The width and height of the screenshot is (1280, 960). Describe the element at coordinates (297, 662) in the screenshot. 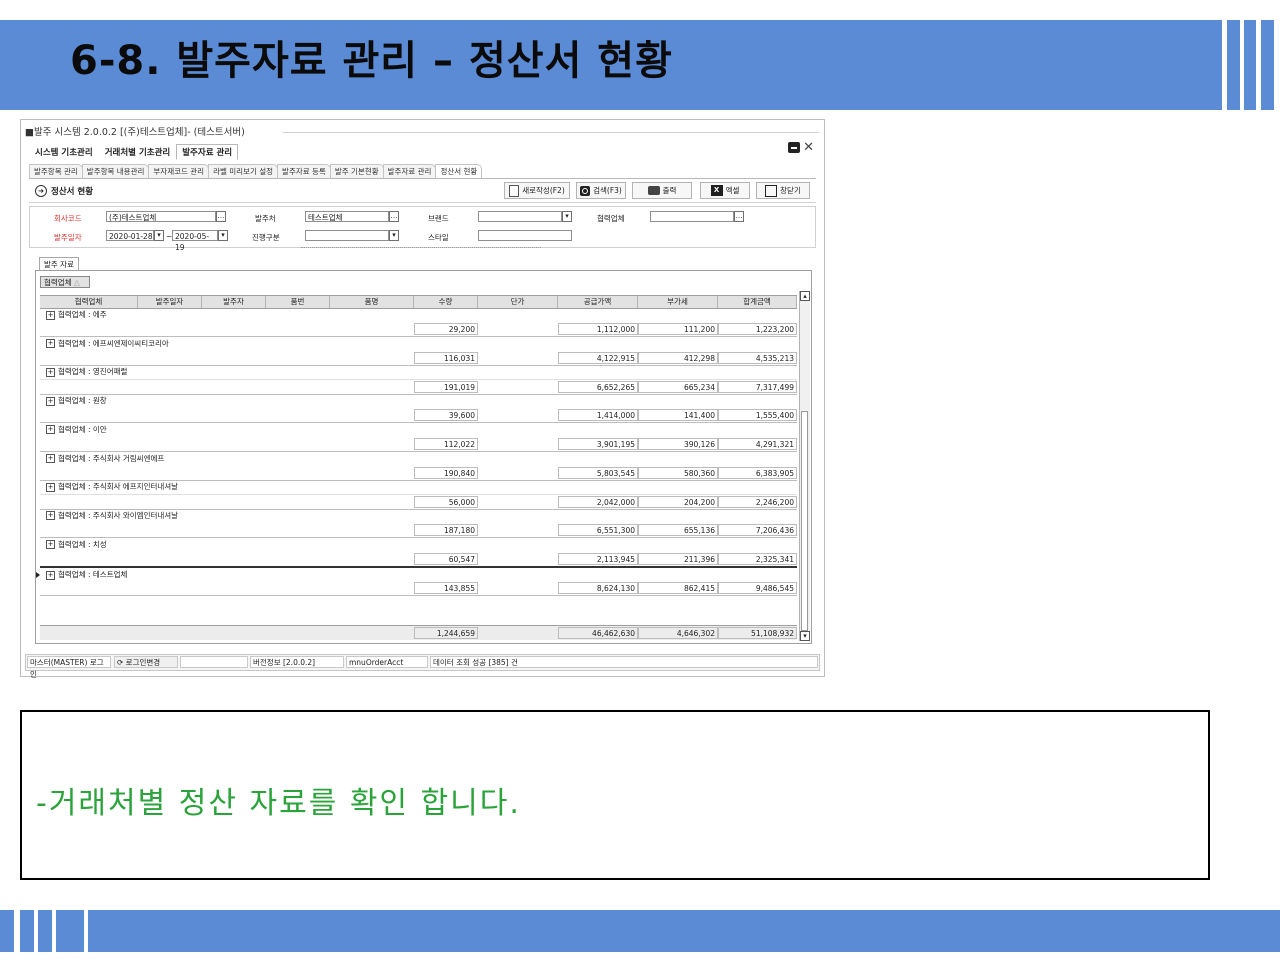

I see `status-version: 버전정보 [2.0.0.2]` at that location.